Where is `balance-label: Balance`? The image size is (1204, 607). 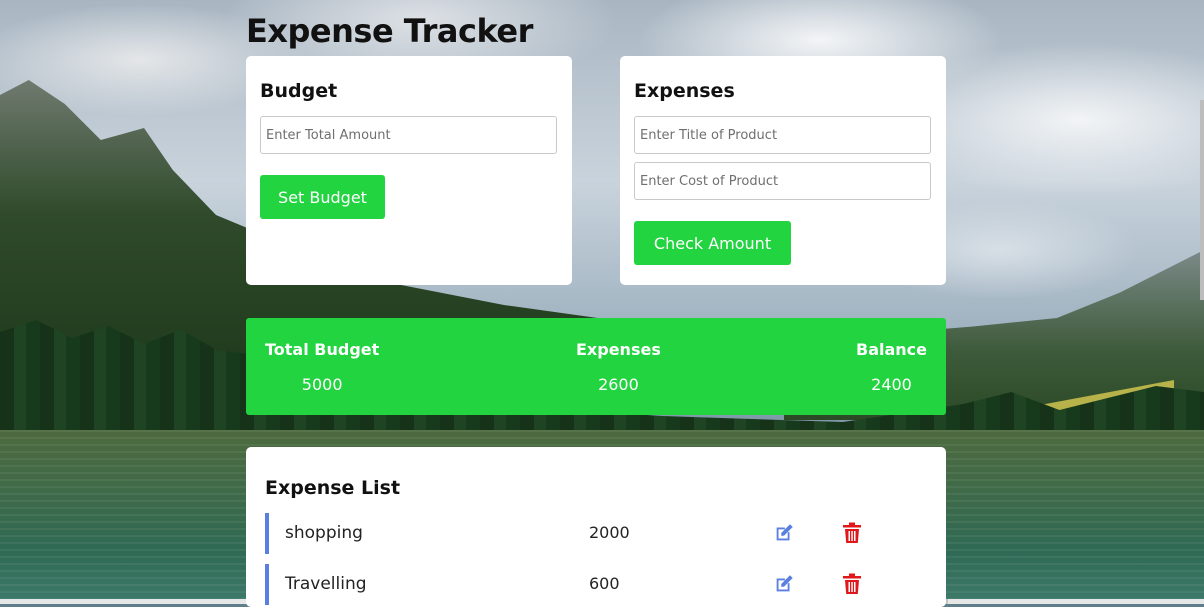 balance-label: Balance is located at coordinates (891, 349).